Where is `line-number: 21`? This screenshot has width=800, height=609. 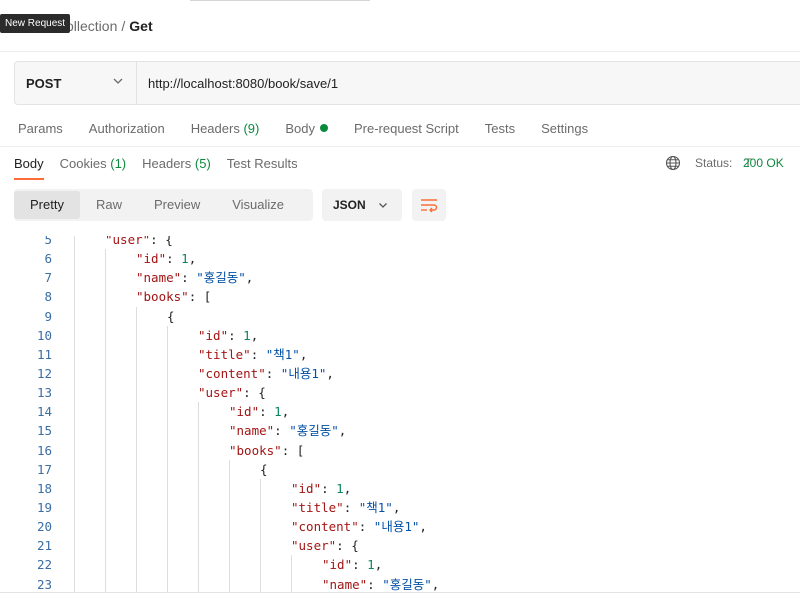
line-number: 21 is located at coordinates (44, 546).